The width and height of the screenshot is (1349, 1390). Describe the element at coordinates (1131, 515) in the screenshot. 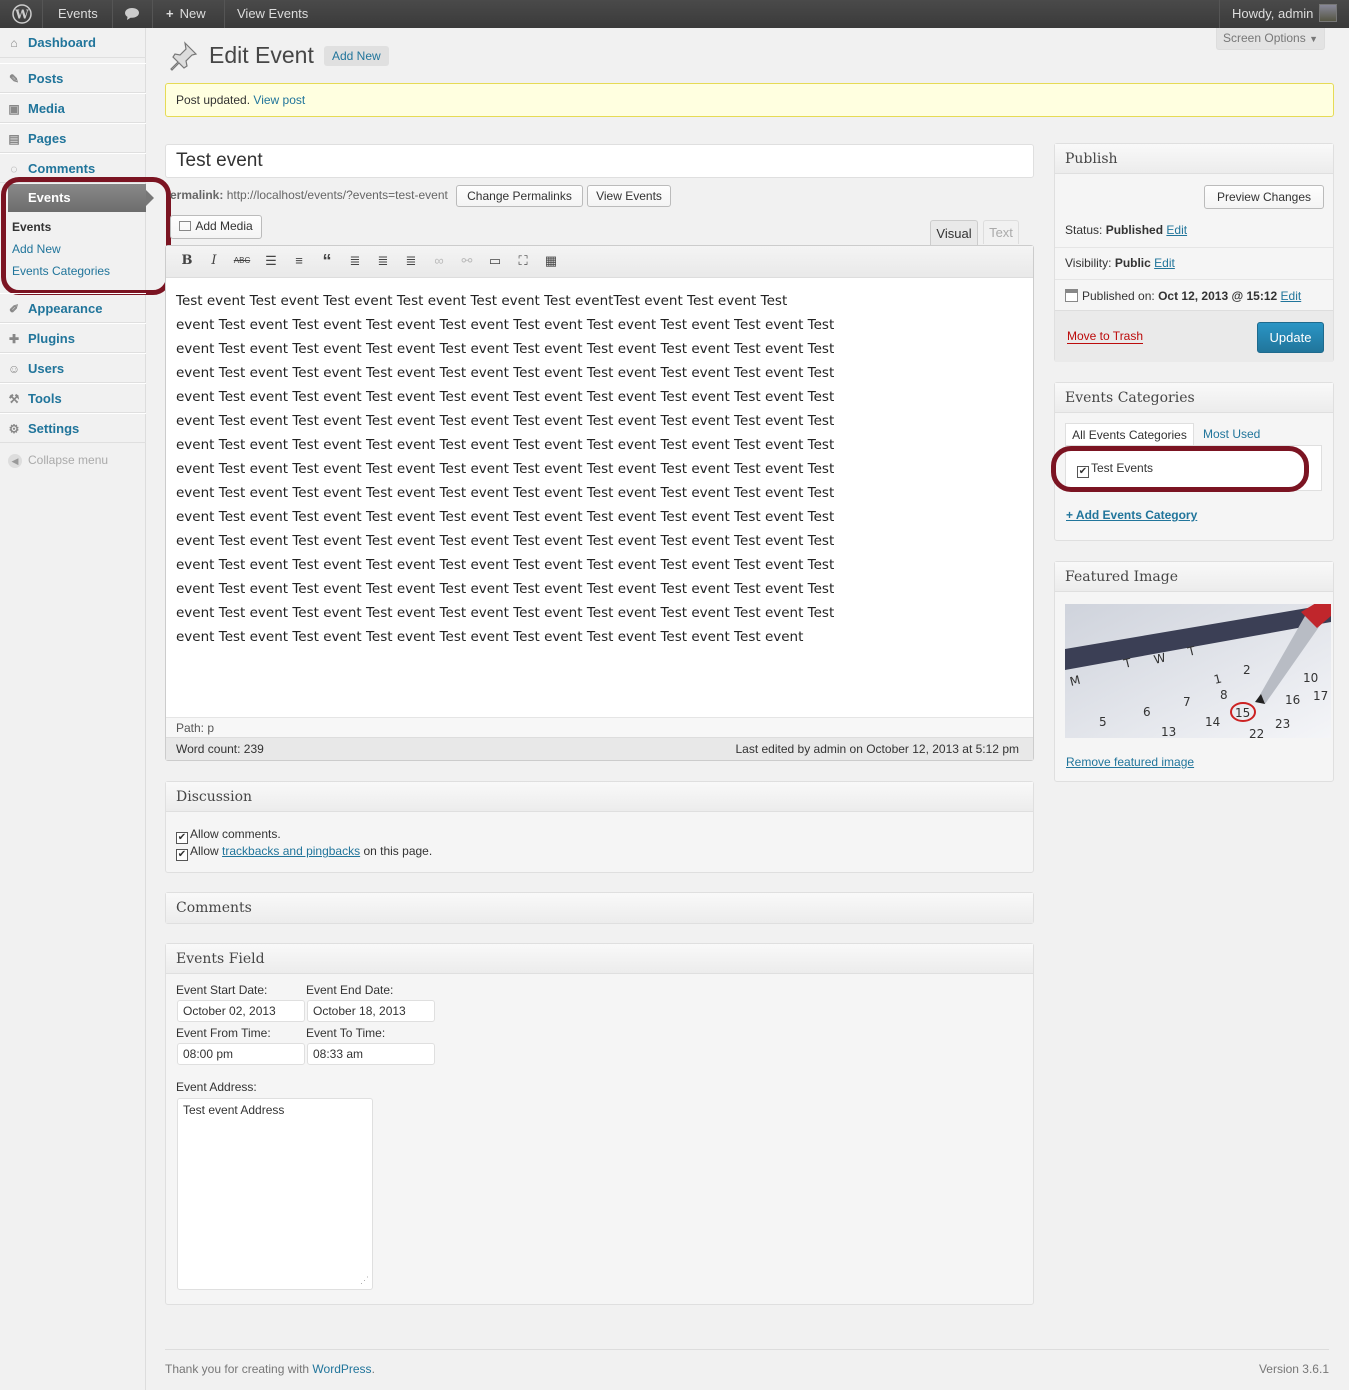

I see `add-category-link: + Add Events Category` at that location.